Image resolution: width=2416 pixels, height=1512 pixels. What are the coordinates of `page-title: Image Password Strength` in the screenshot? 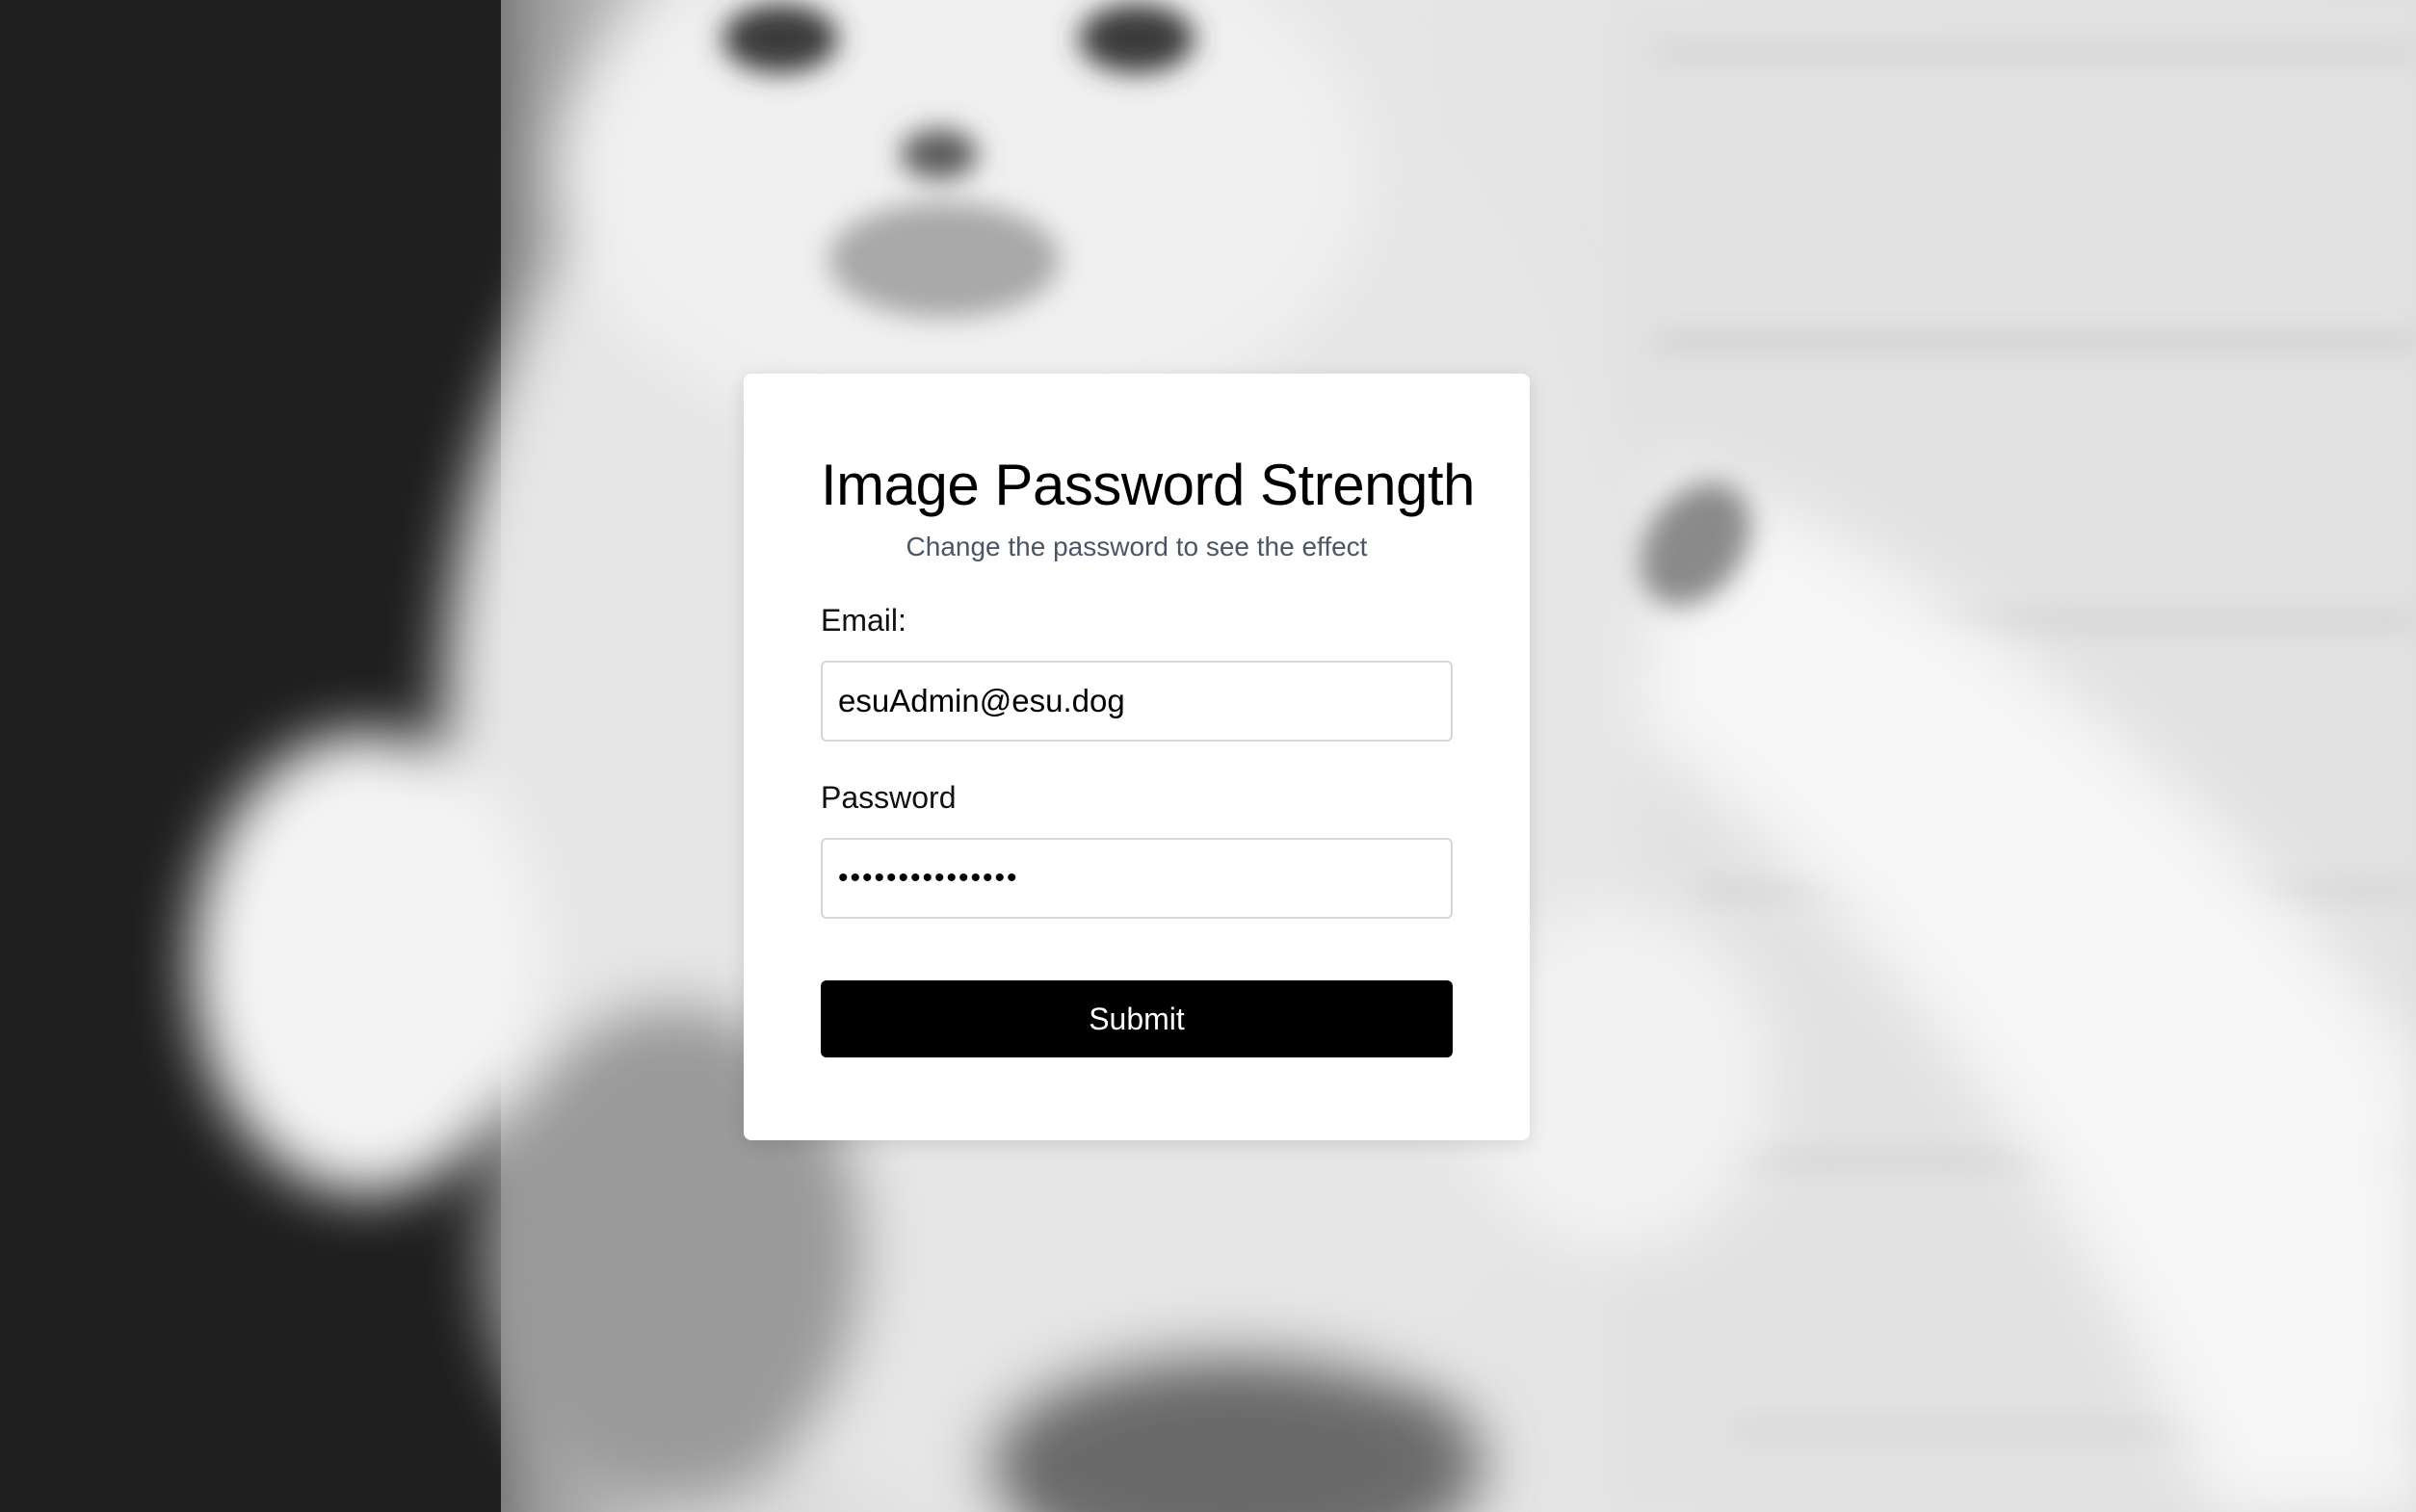 It's located at (1148, 485).